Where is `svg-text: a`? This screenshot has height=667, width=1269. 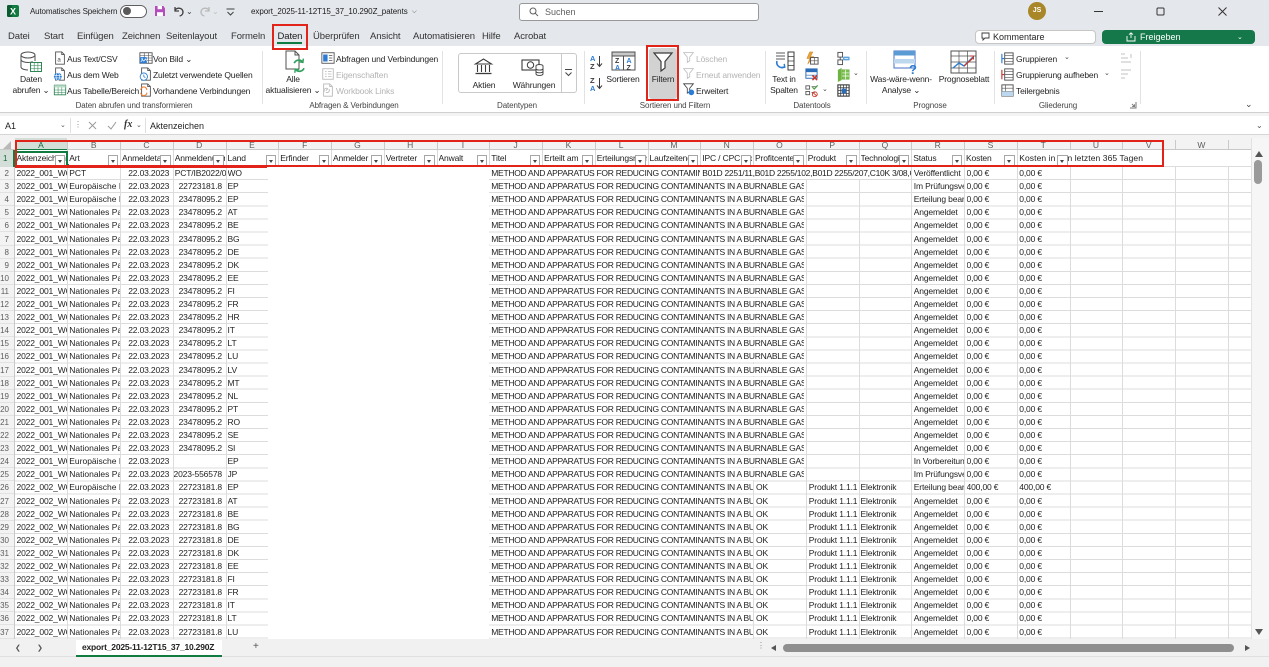
svg-text: a is located at coordinates (59, 60).